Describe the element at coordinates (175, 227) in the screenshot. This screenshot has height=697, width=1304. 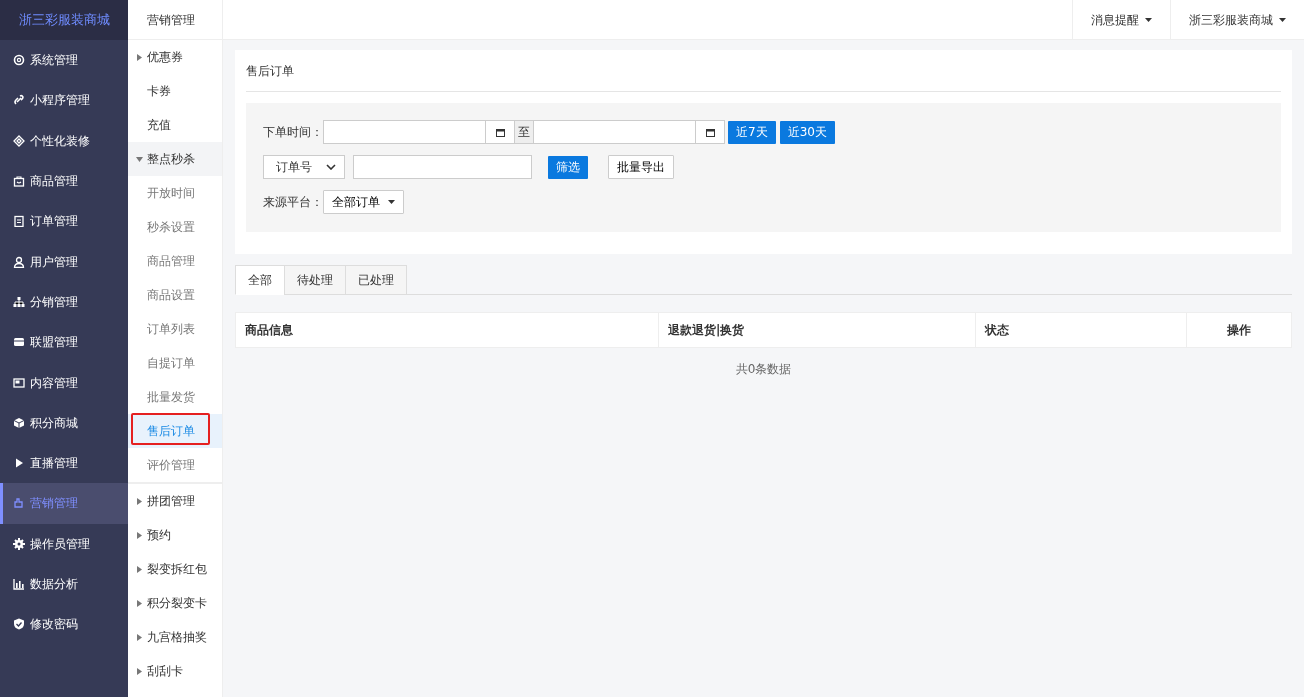
I see `submenu-item: 秒杀设置` at that location.